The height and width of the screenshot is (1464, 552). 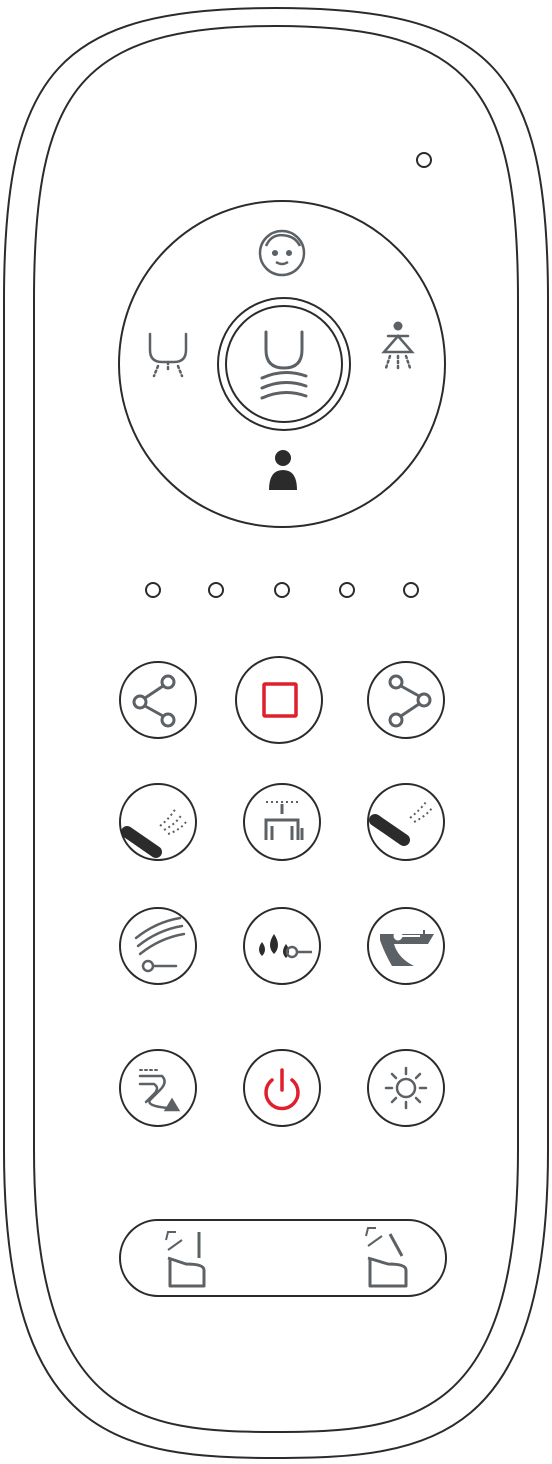 I want to click on rear-wash-icon, so click(x=168, y=355).